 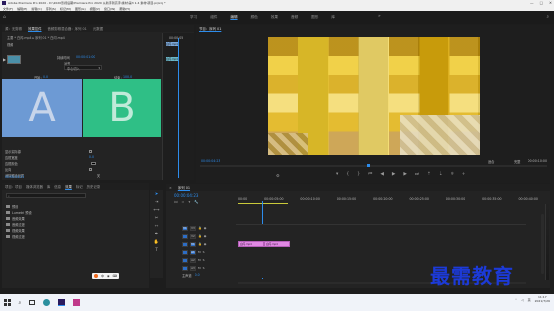 What do you see at coordinates (394, 175) in the screenshot?
I see `play-button: ▶` at bounding box center [394, 175].